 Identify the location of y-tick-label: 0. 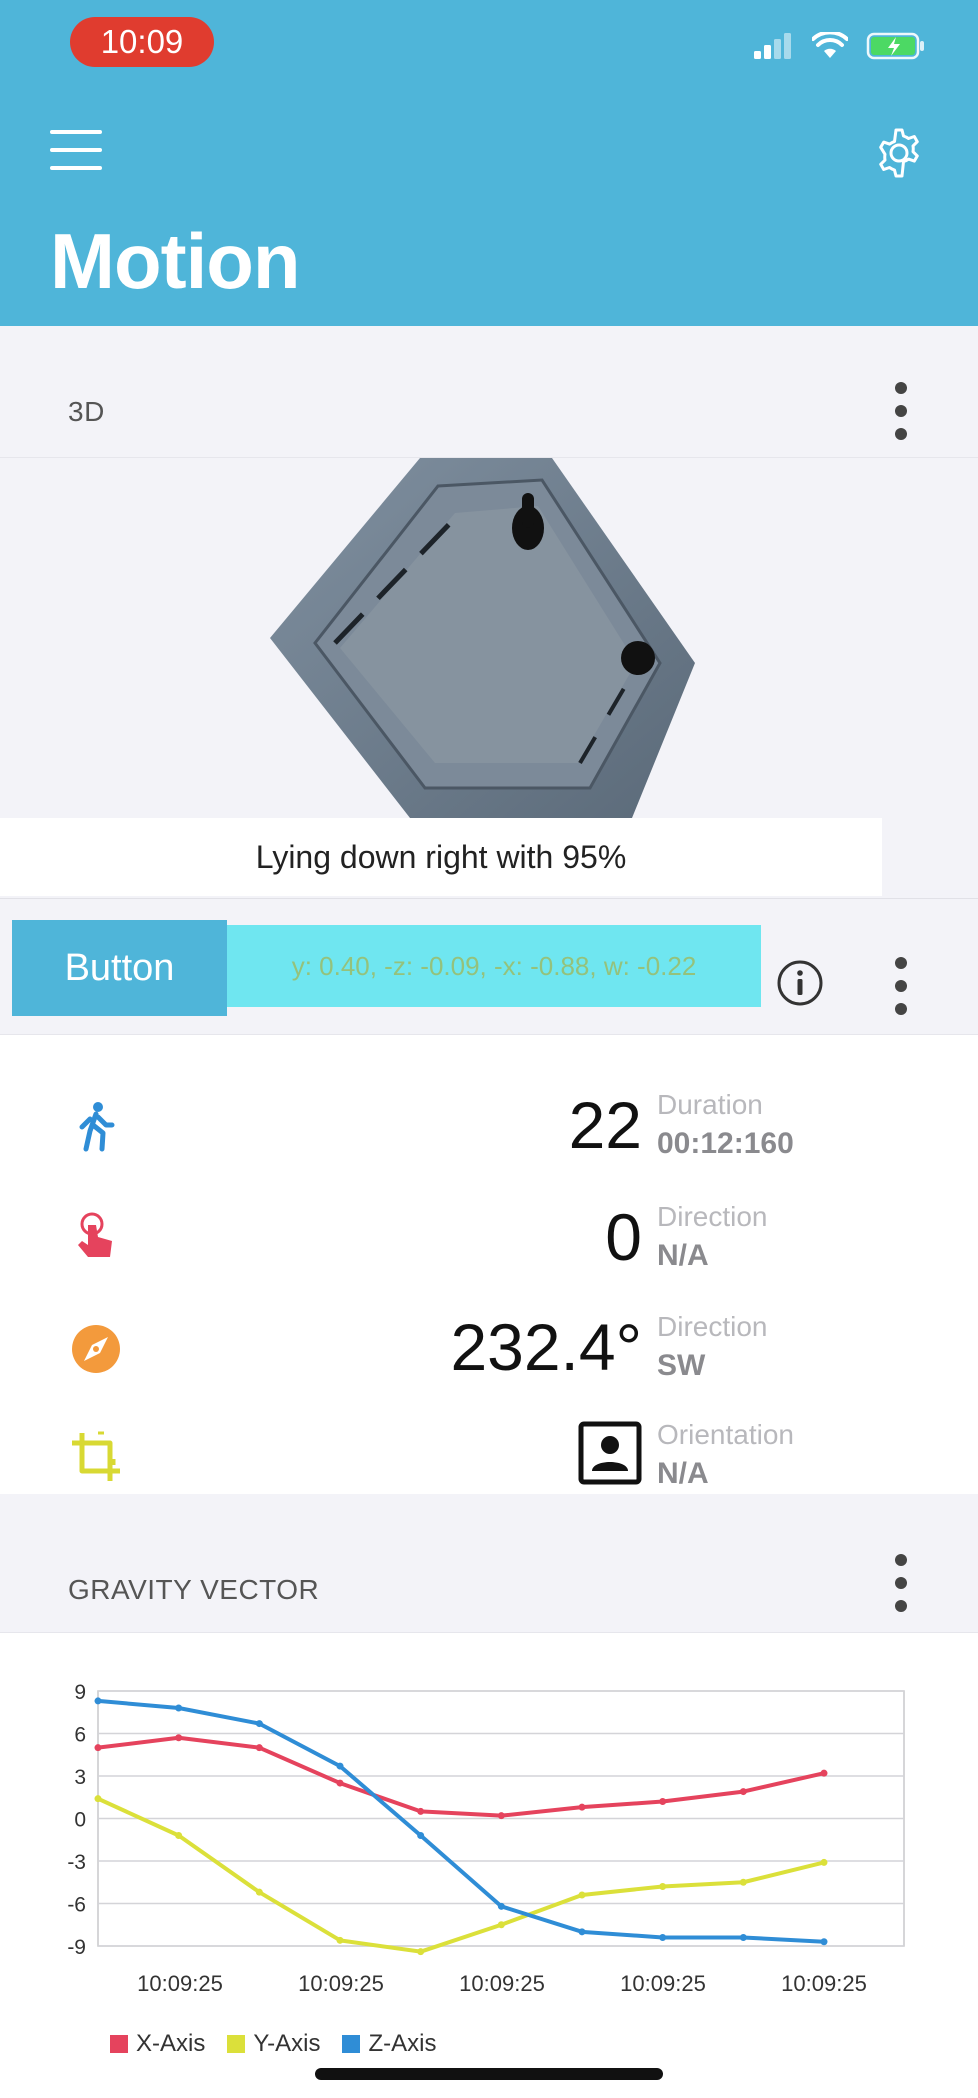
(80, 1820).